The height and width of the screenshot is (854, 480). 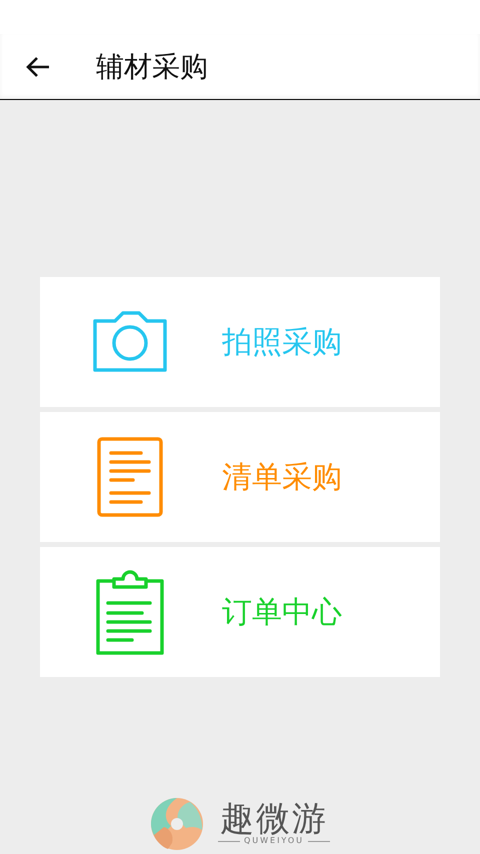 What do you see at coordinates (274, 841) in the screenshot?
I see `brand-tagline: QUWEIYOU` at bounding box center [274, 841].